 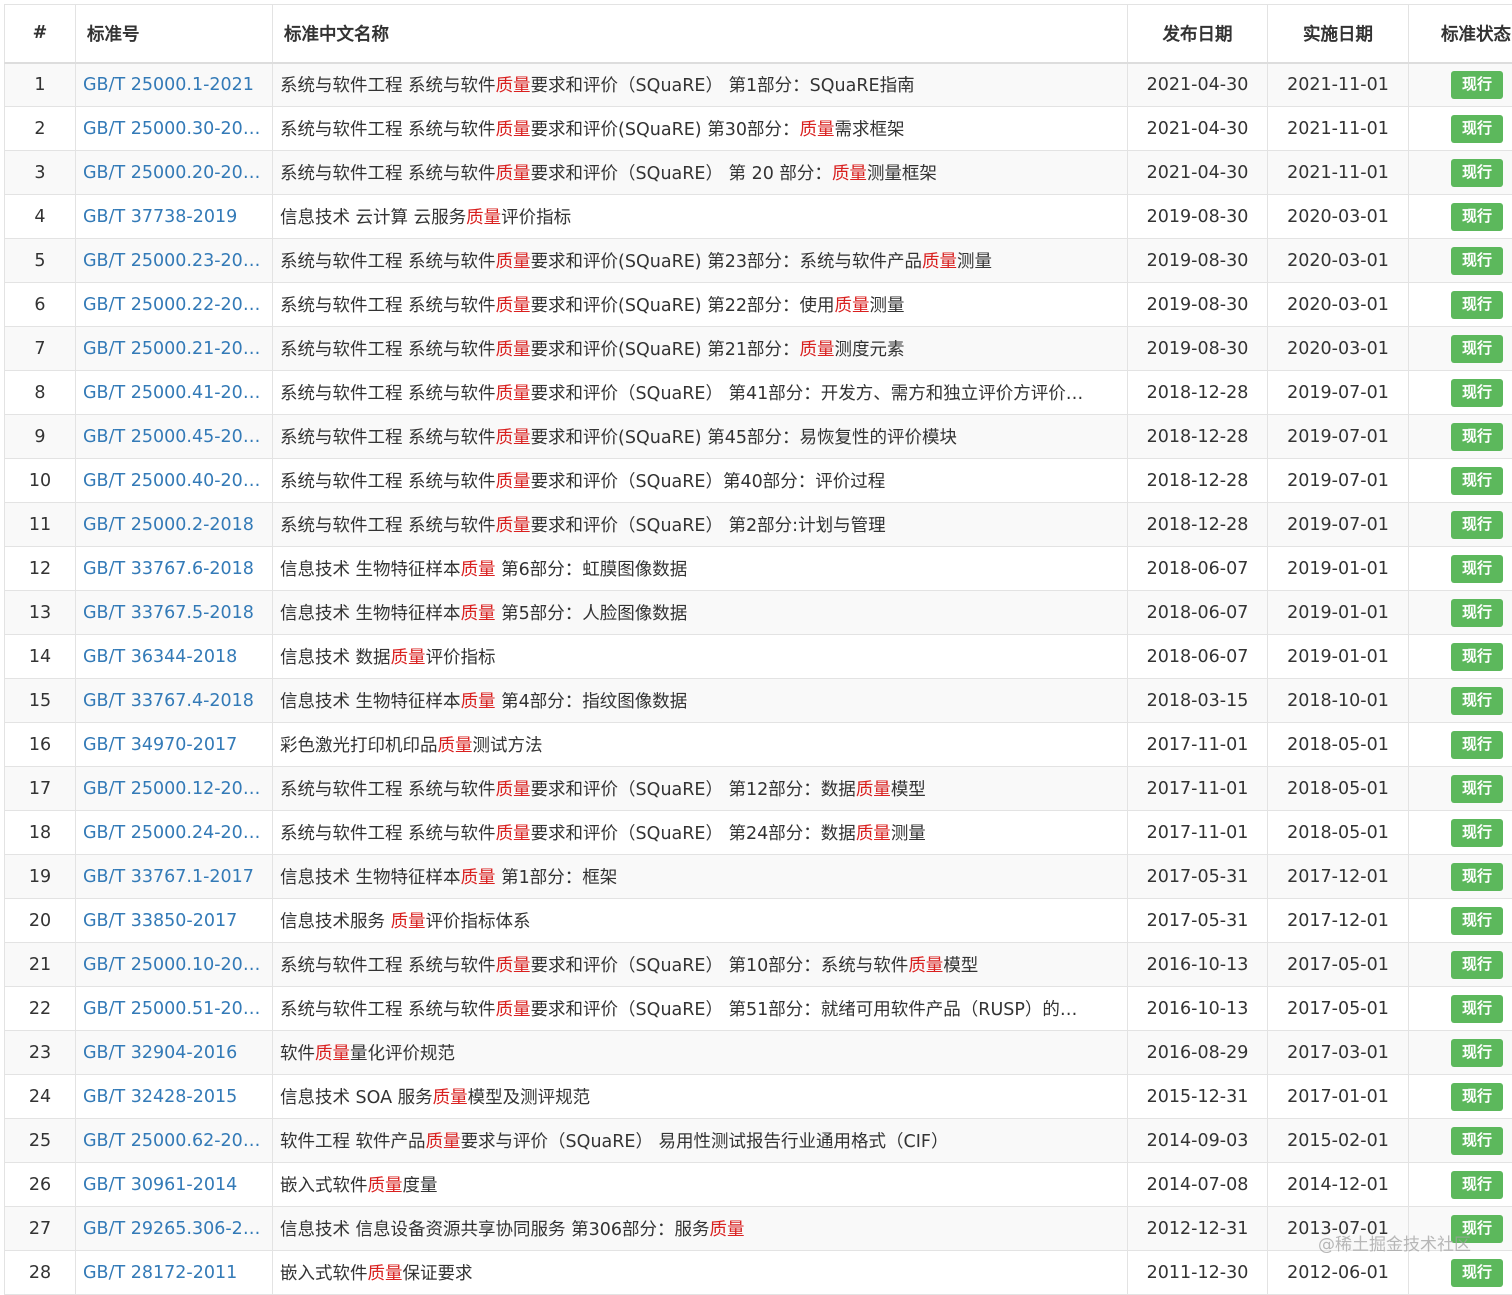 What do you see at coordinates (174, 217) in the screenshot?
I see `standard-code-link: GB/T 37738-2019` at bounding box center [174, 217].